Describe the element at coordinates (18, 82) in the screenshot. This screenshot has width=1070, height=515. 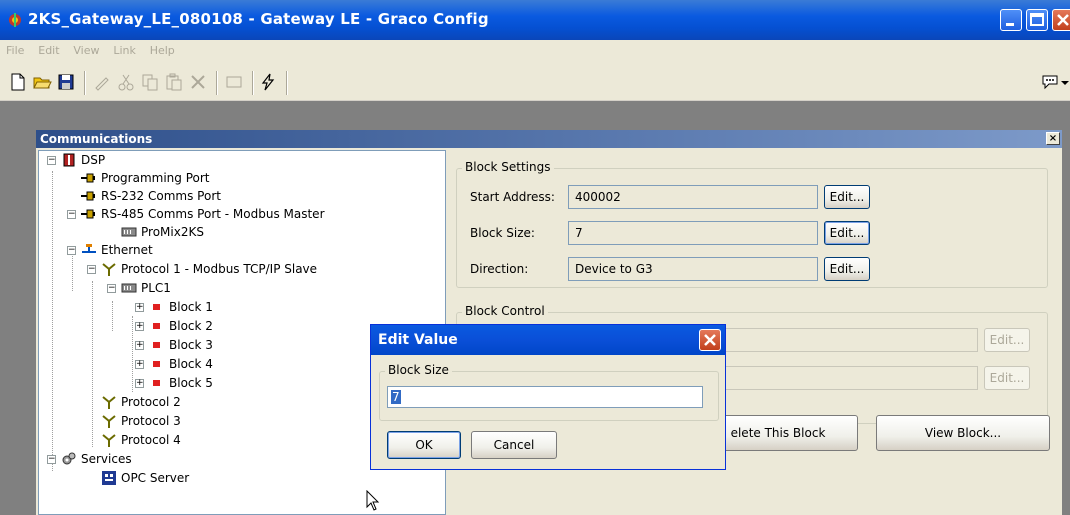
I see `new-file-icon` at that location.